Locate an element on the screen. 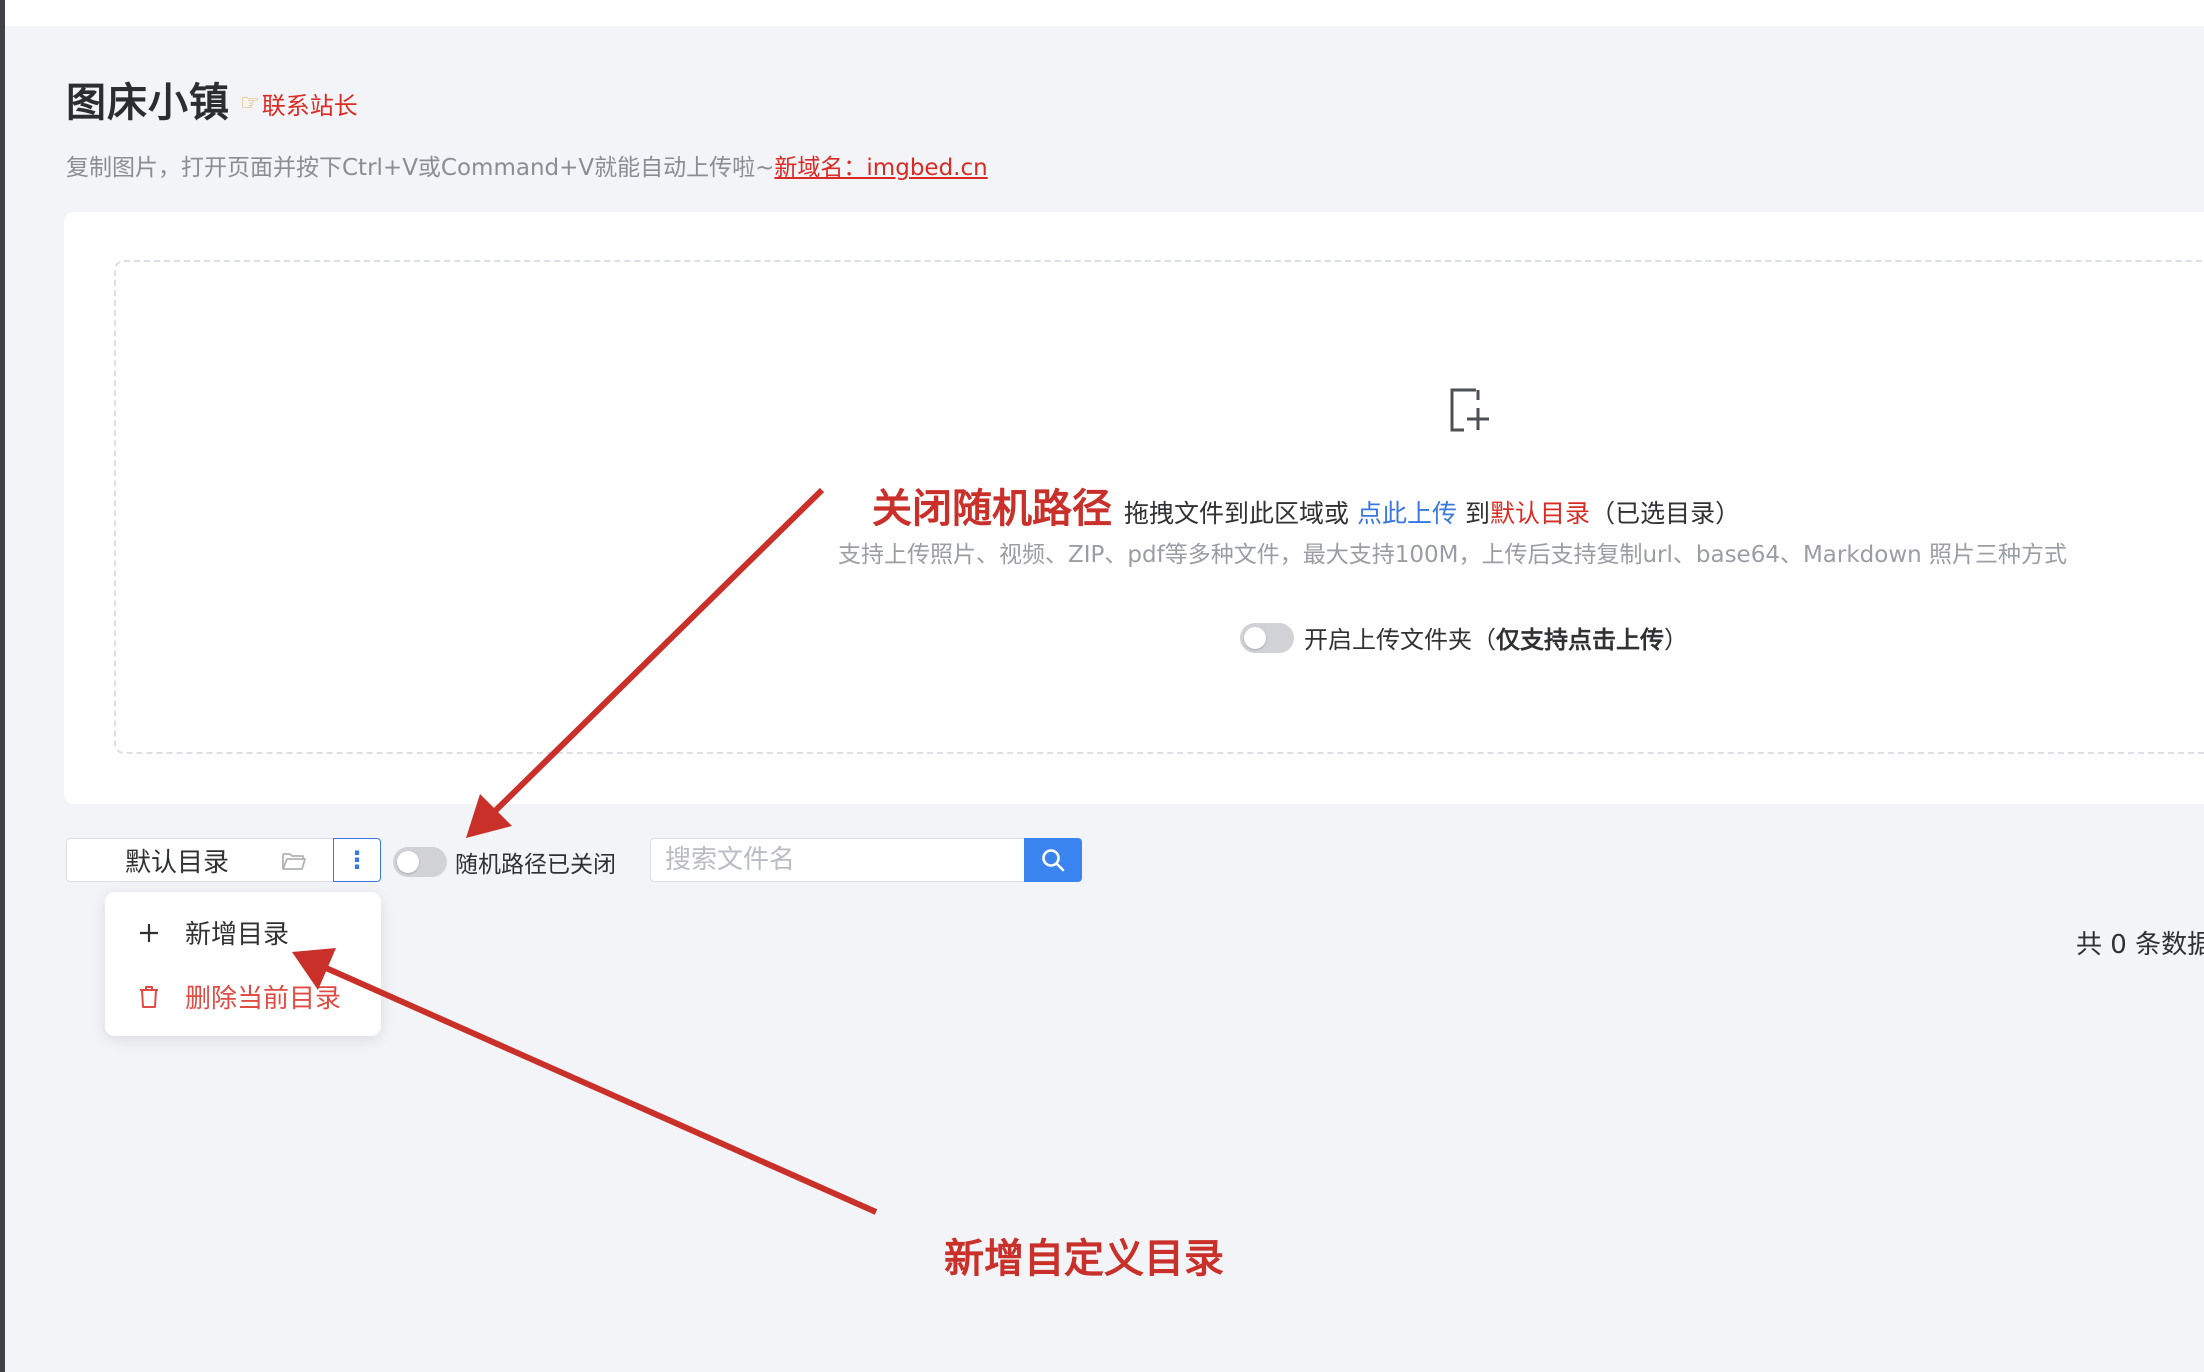 Image resolution: width=2204 pixels, height=1372 pixels. directory-more-button: ⋮ is located at coordinates (357, 860).